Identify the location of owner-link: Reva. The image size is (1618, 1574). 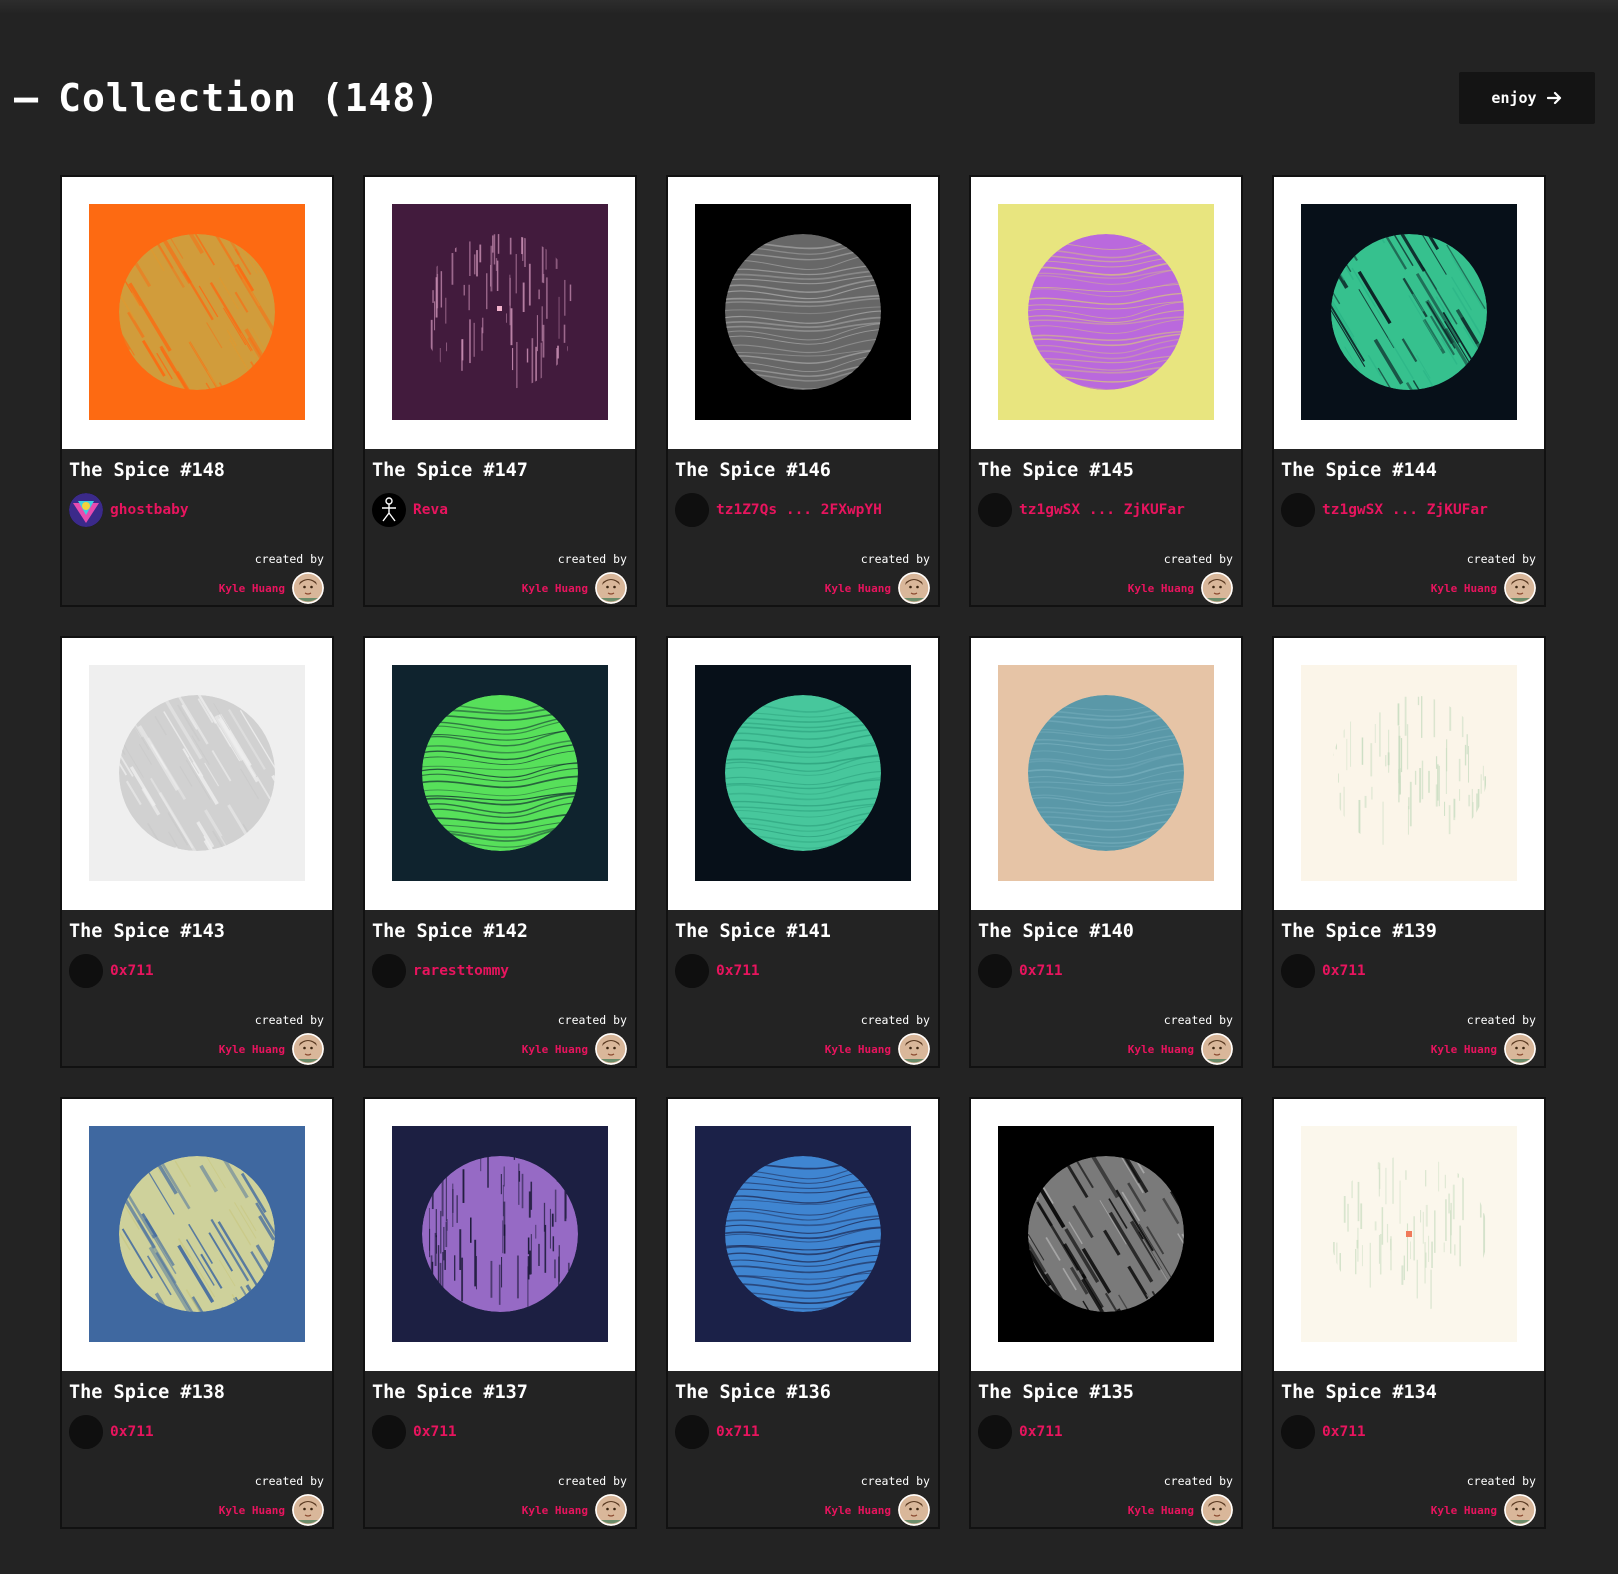
(410, 510).